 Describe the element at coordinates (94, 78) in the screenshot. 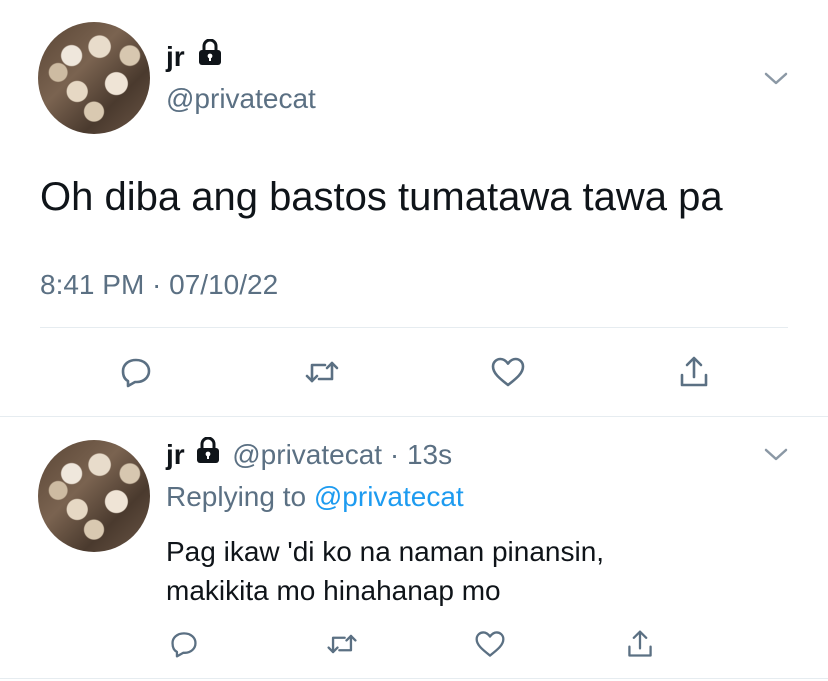

I see `avatar` at that location.